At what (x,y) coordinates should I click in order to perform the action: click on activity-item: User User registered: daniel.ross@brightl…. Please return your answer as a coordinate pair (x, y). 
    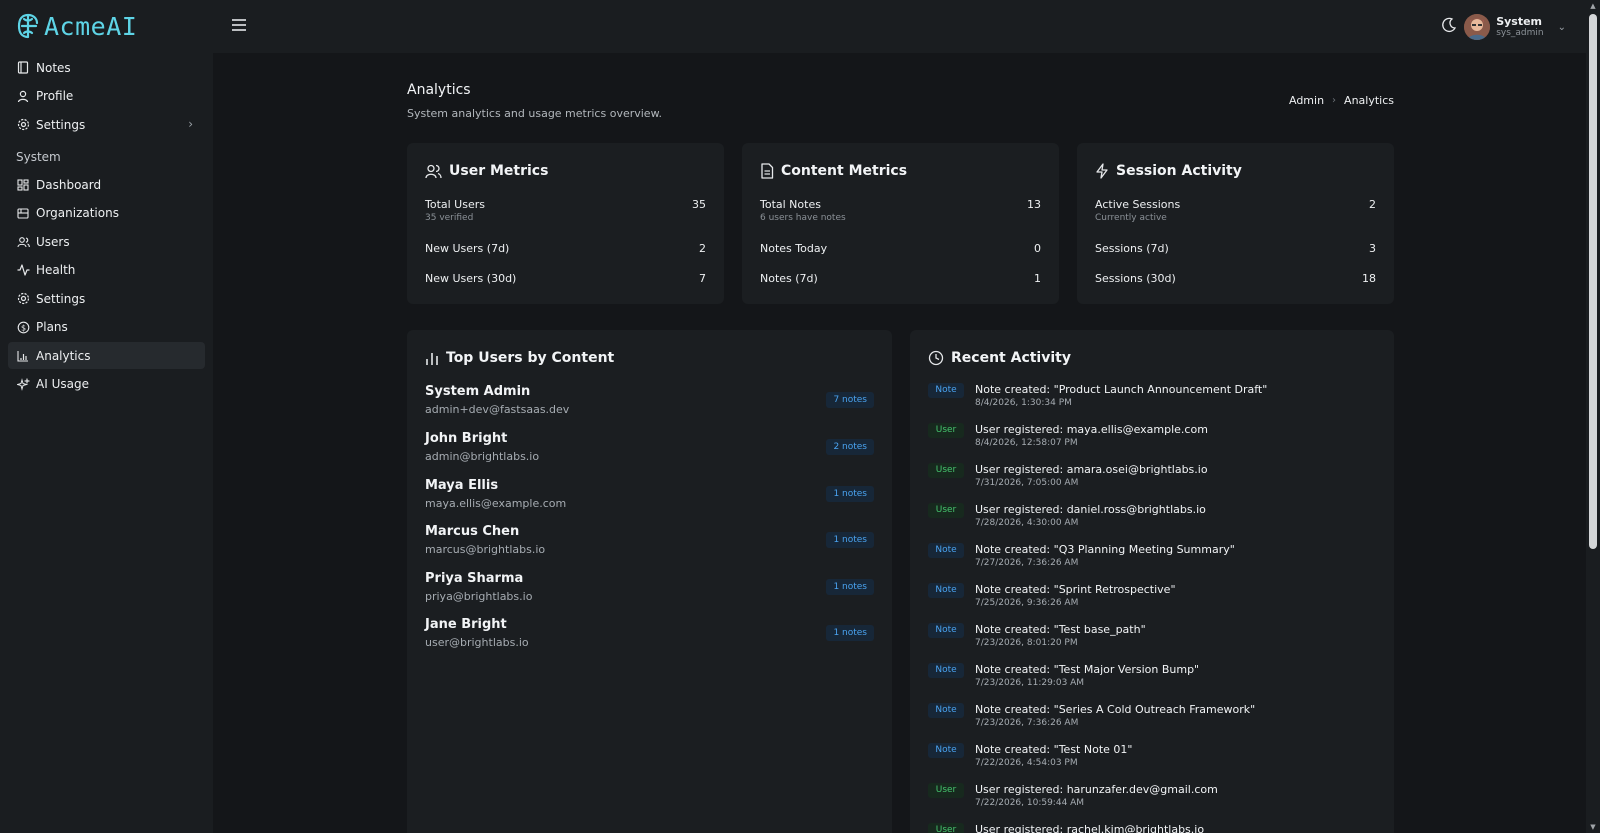
    Looking at the image, I should click on (1152, 521).